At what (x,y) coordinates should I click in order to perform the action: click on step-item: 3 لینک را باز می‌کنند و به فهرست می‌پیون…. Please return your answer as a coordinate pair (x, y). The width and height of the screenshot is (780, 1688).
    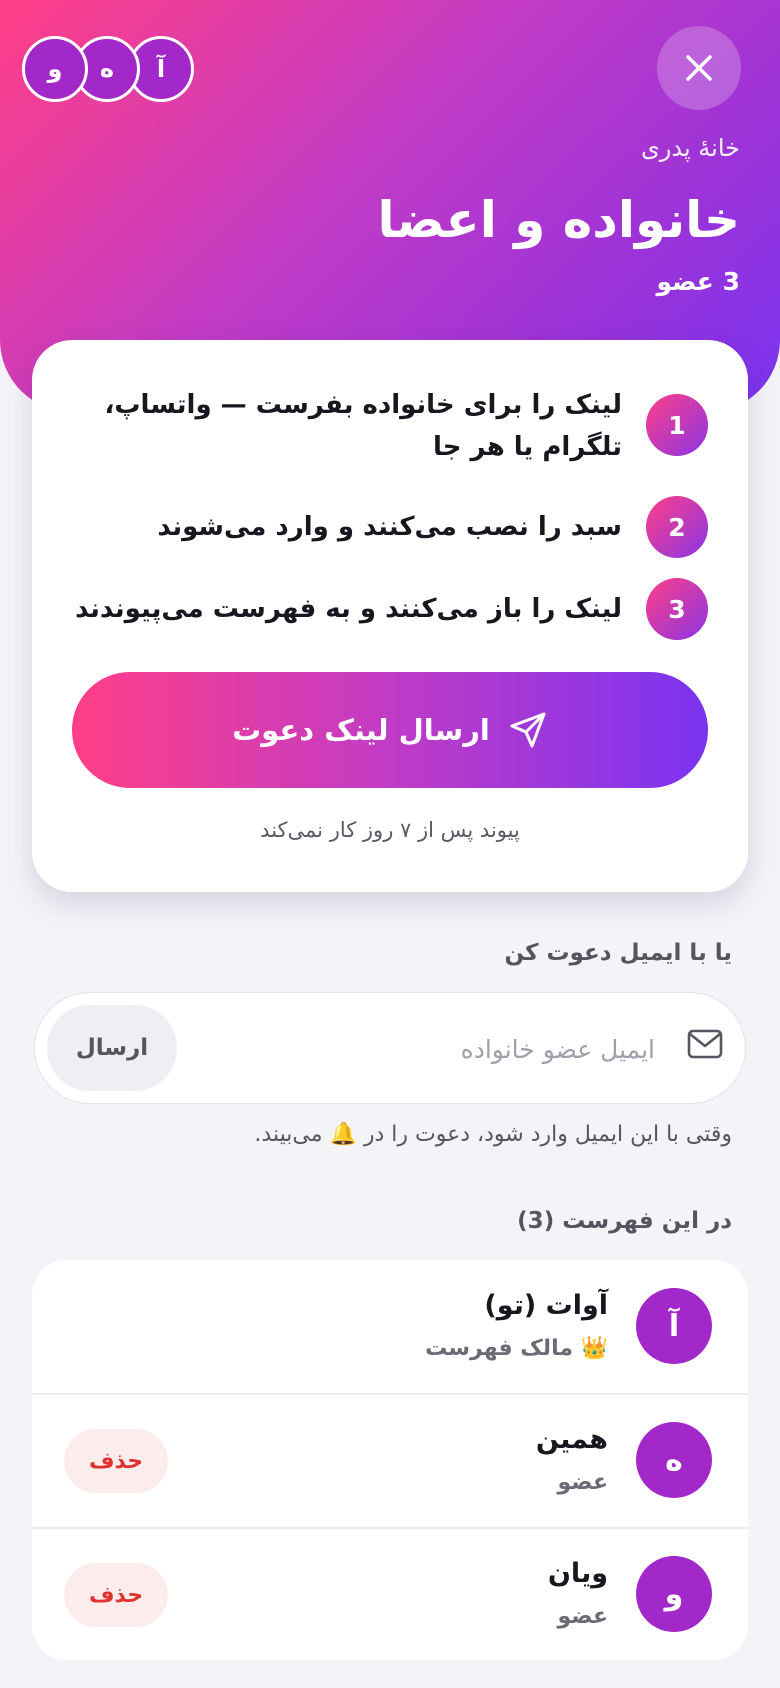
    Looking at the image, I should click on (390, 609).